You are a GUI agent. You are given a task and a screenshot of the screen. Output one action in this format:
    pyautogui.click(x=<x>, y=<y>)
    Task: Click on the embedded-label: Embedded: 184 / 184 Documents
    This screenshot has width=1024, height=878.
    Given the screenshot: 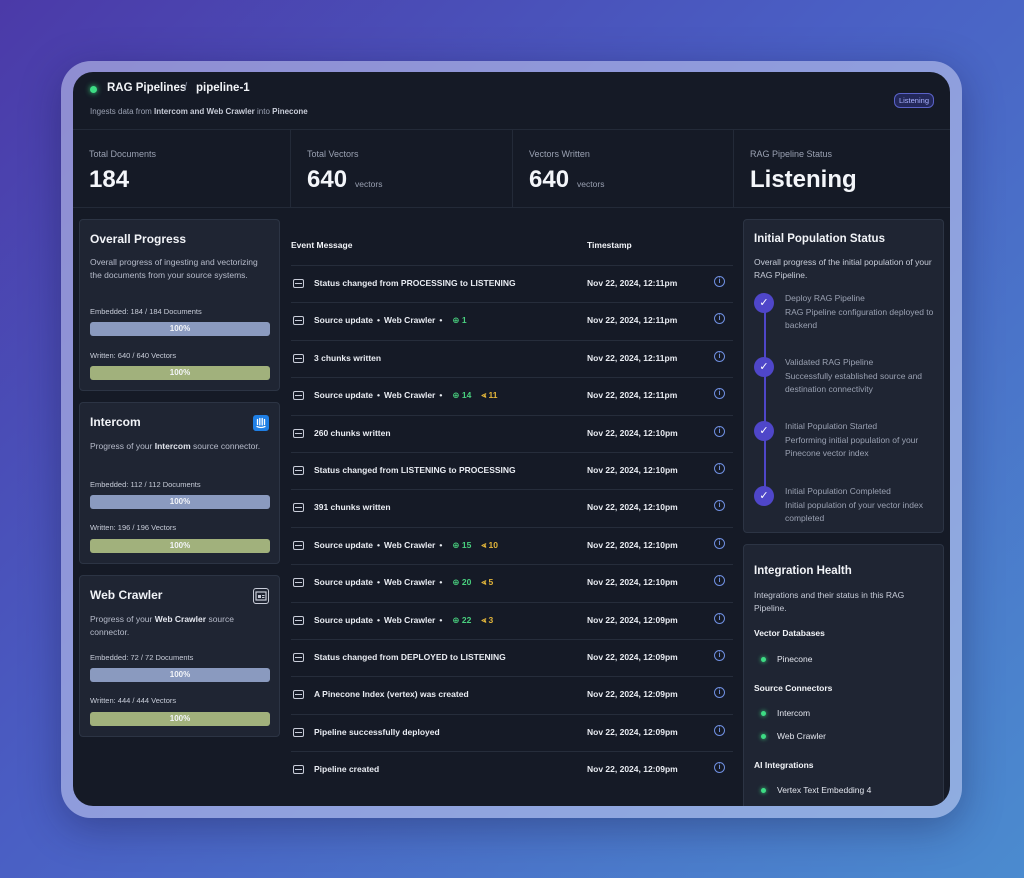 What is the action you would take?
    pyautogui.click(x=146, y=311)
    